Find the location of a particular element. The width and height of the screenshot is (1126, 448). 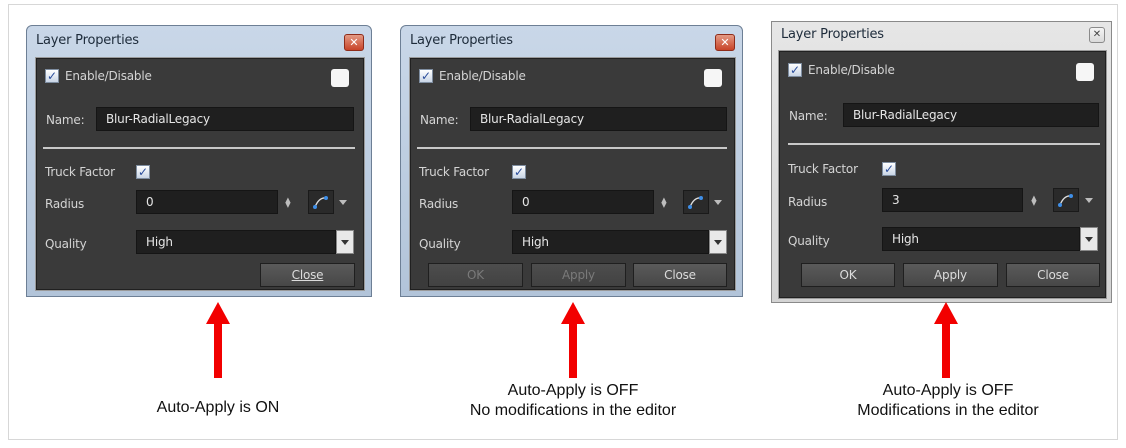

radius-field: 3 is located at coordinates (952, 200).